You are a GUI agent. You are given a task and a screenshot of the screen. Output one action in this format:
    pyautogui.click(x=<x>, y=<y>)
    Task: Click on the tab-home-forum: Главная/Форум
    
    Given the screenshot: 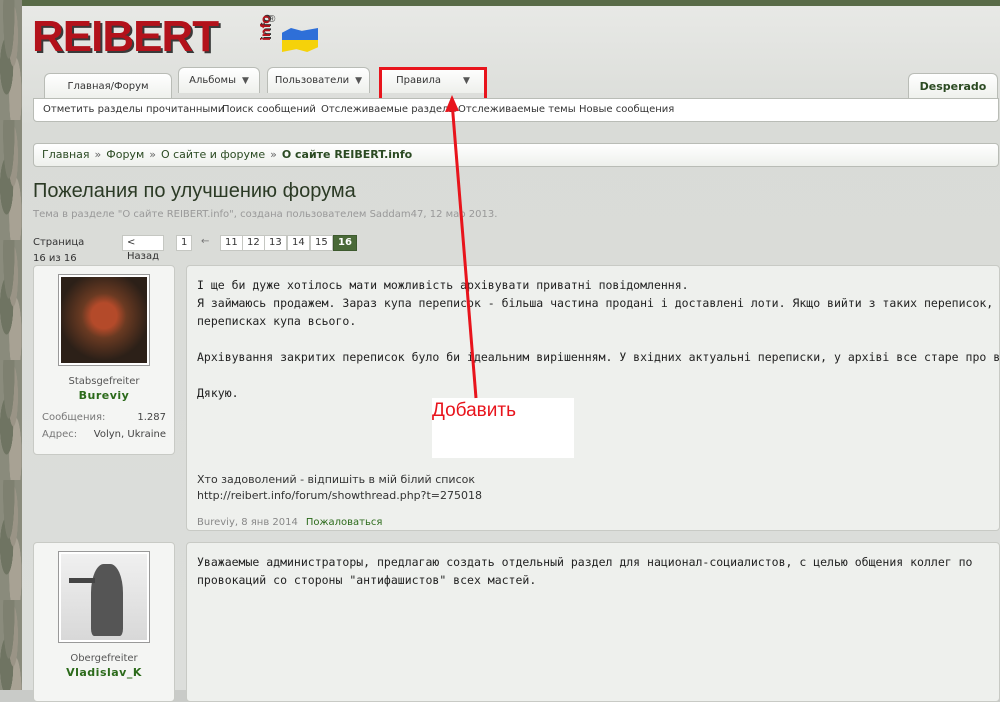 What is the action you would take?
    pyautogui.click(x=108, y=86)
    